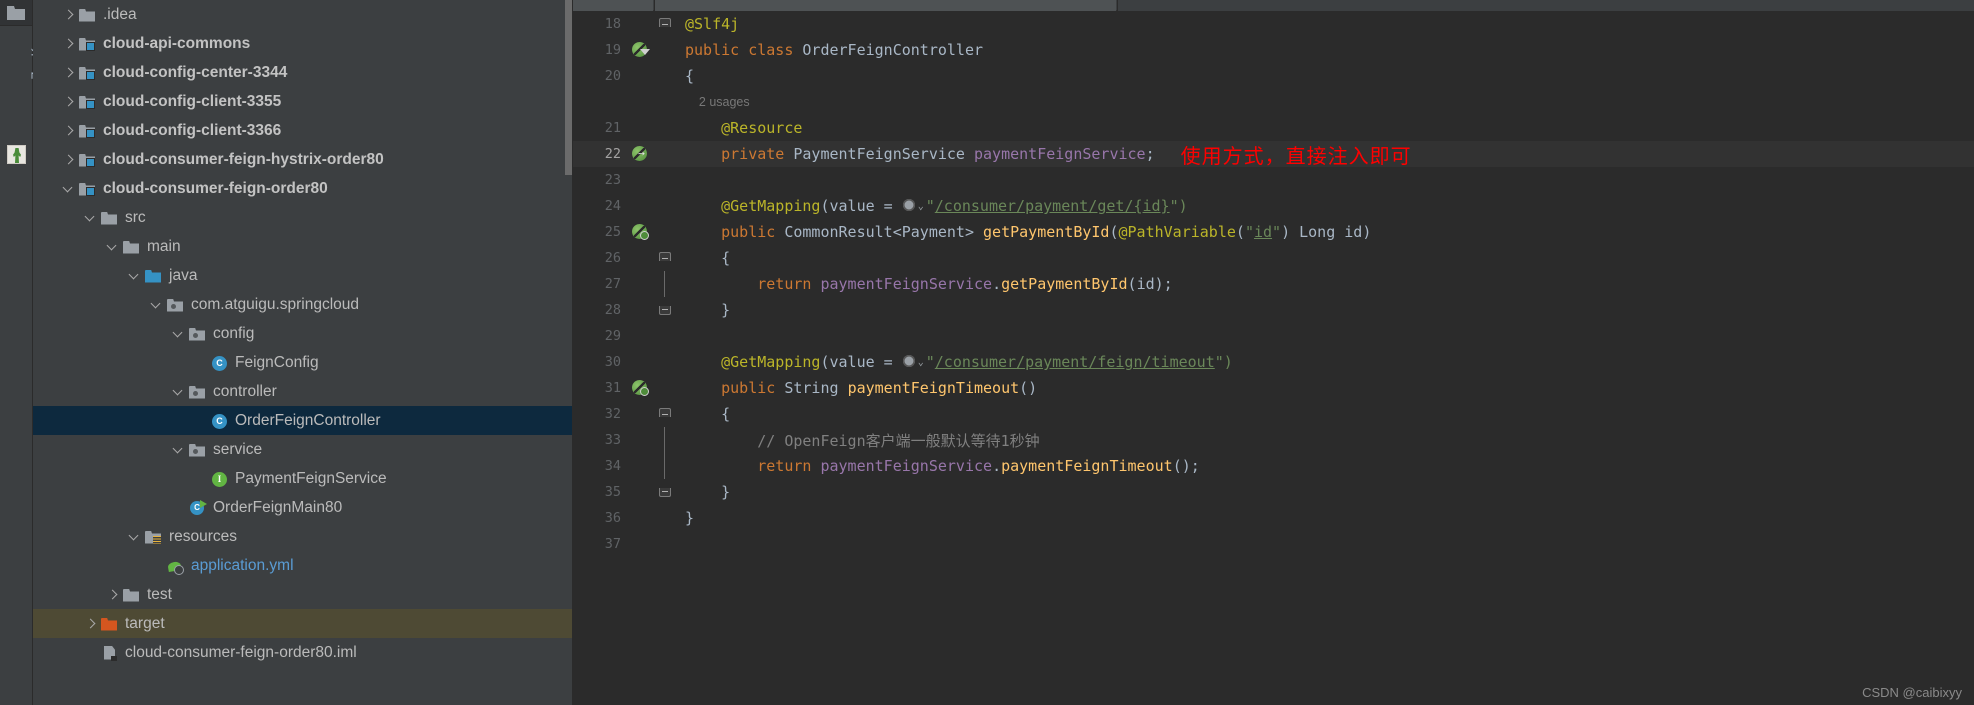  What do you see at coordinates (1324, 102) in the screenshot?
I see `code-text: 2 usages` at bounding box center [1324, 102].